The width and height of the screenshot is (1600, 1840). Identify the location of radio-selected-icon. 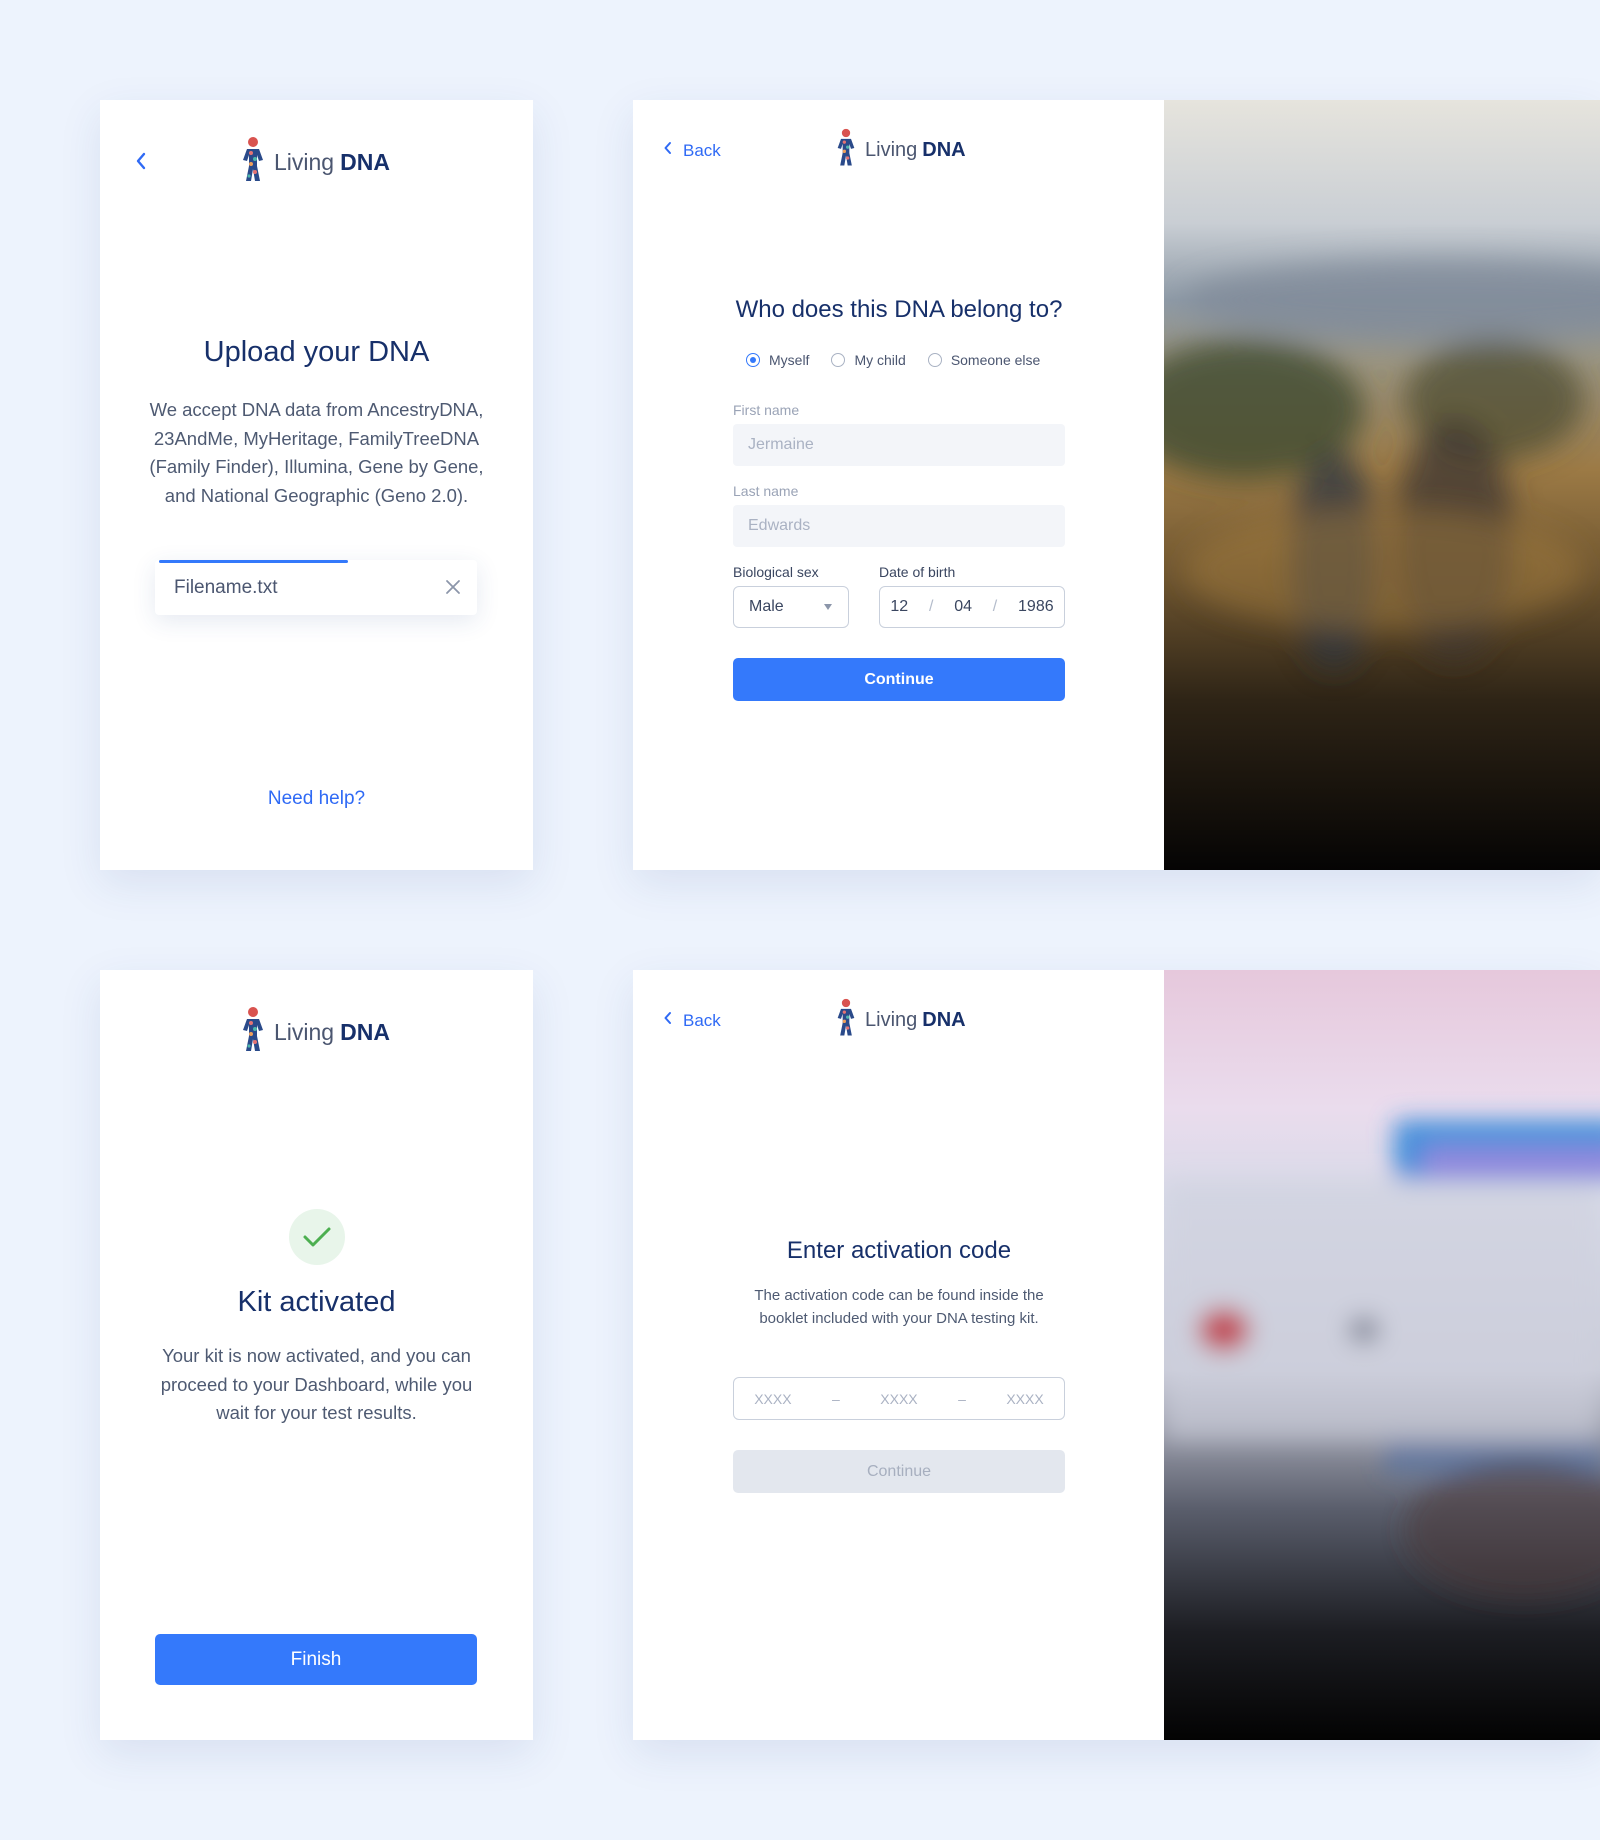
(753, 360).